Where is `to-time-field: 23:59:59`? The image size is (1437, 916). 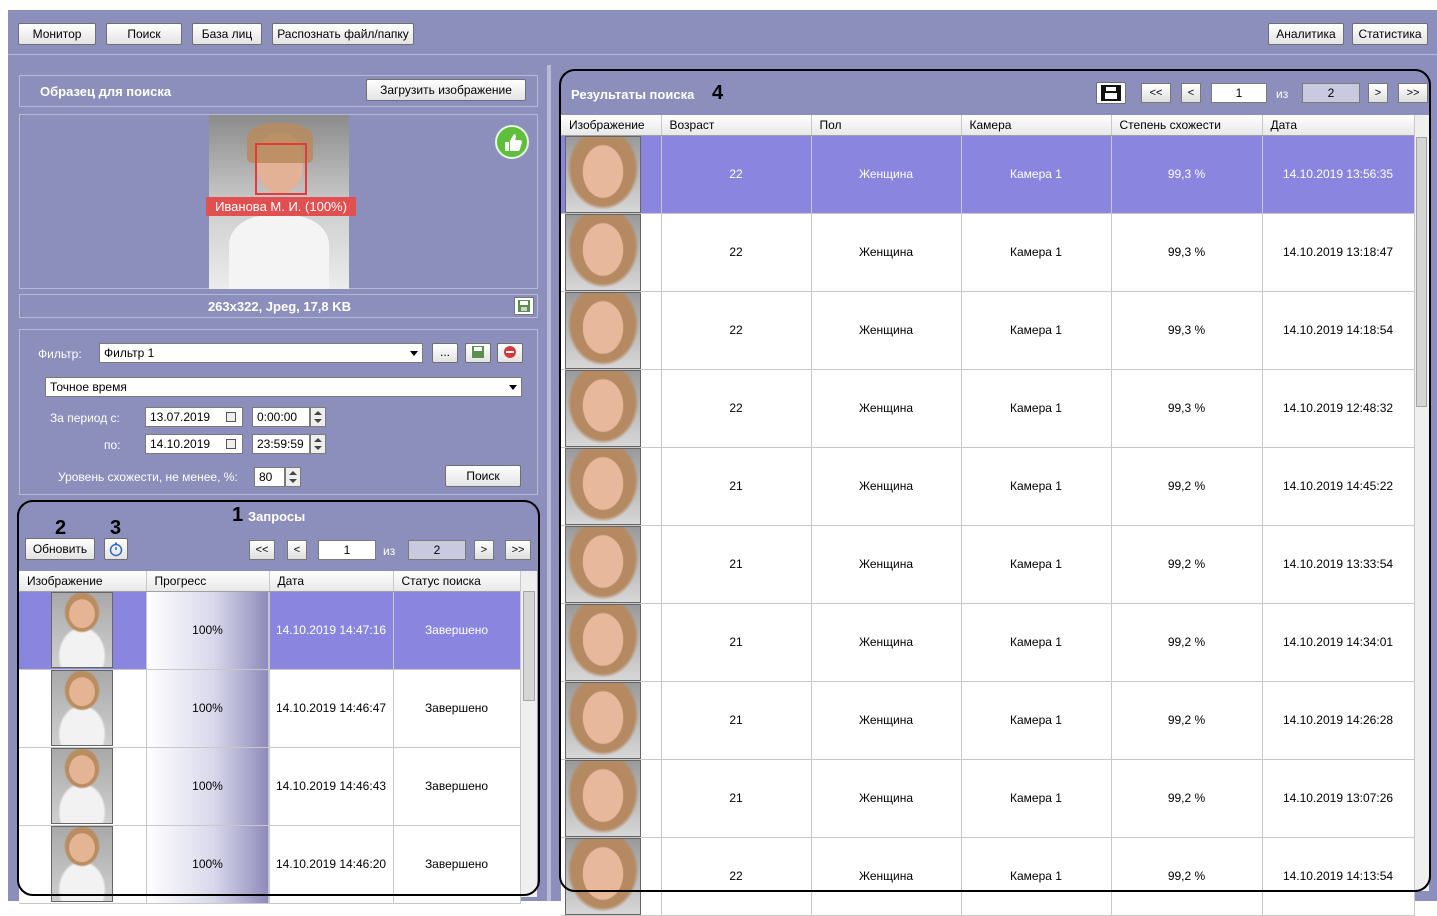 to-time-field: 23:59:59 is located at coordinates (281, 444).